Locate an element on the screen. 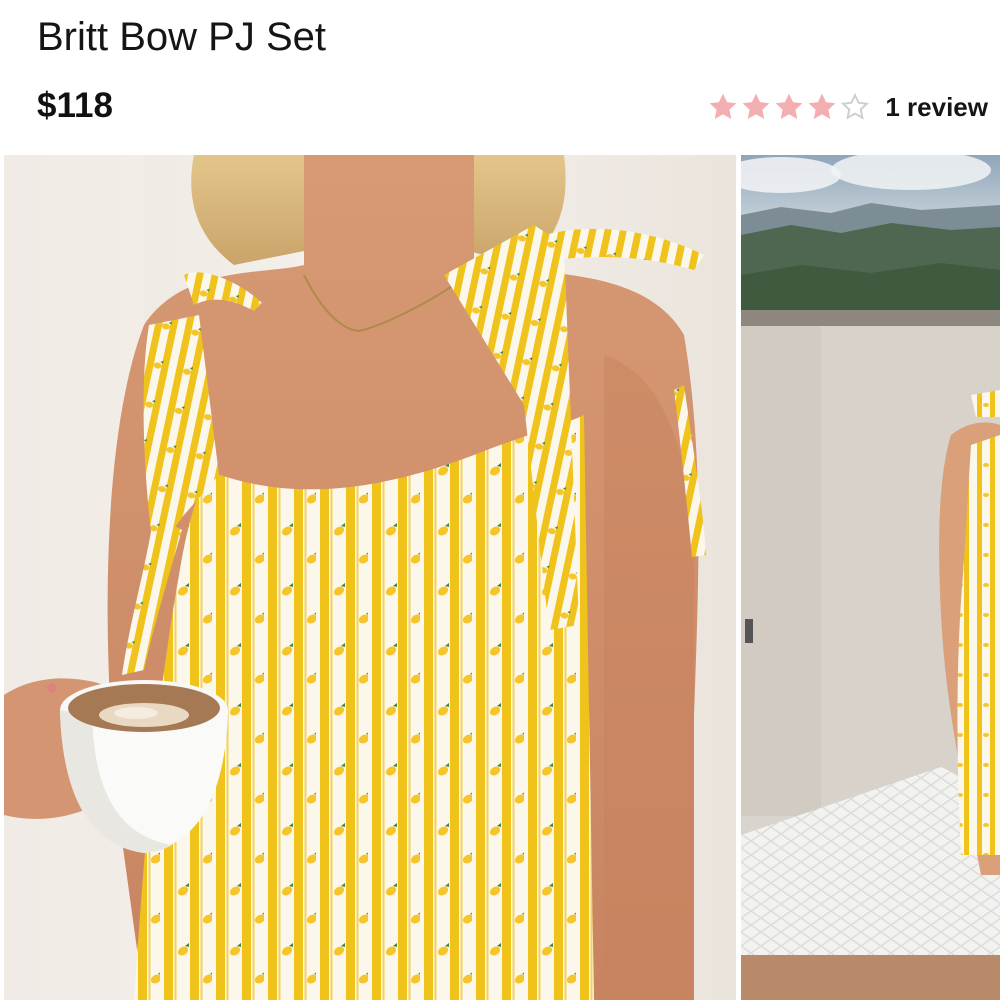  star-outline-icon is located at coordinates (855, 106).